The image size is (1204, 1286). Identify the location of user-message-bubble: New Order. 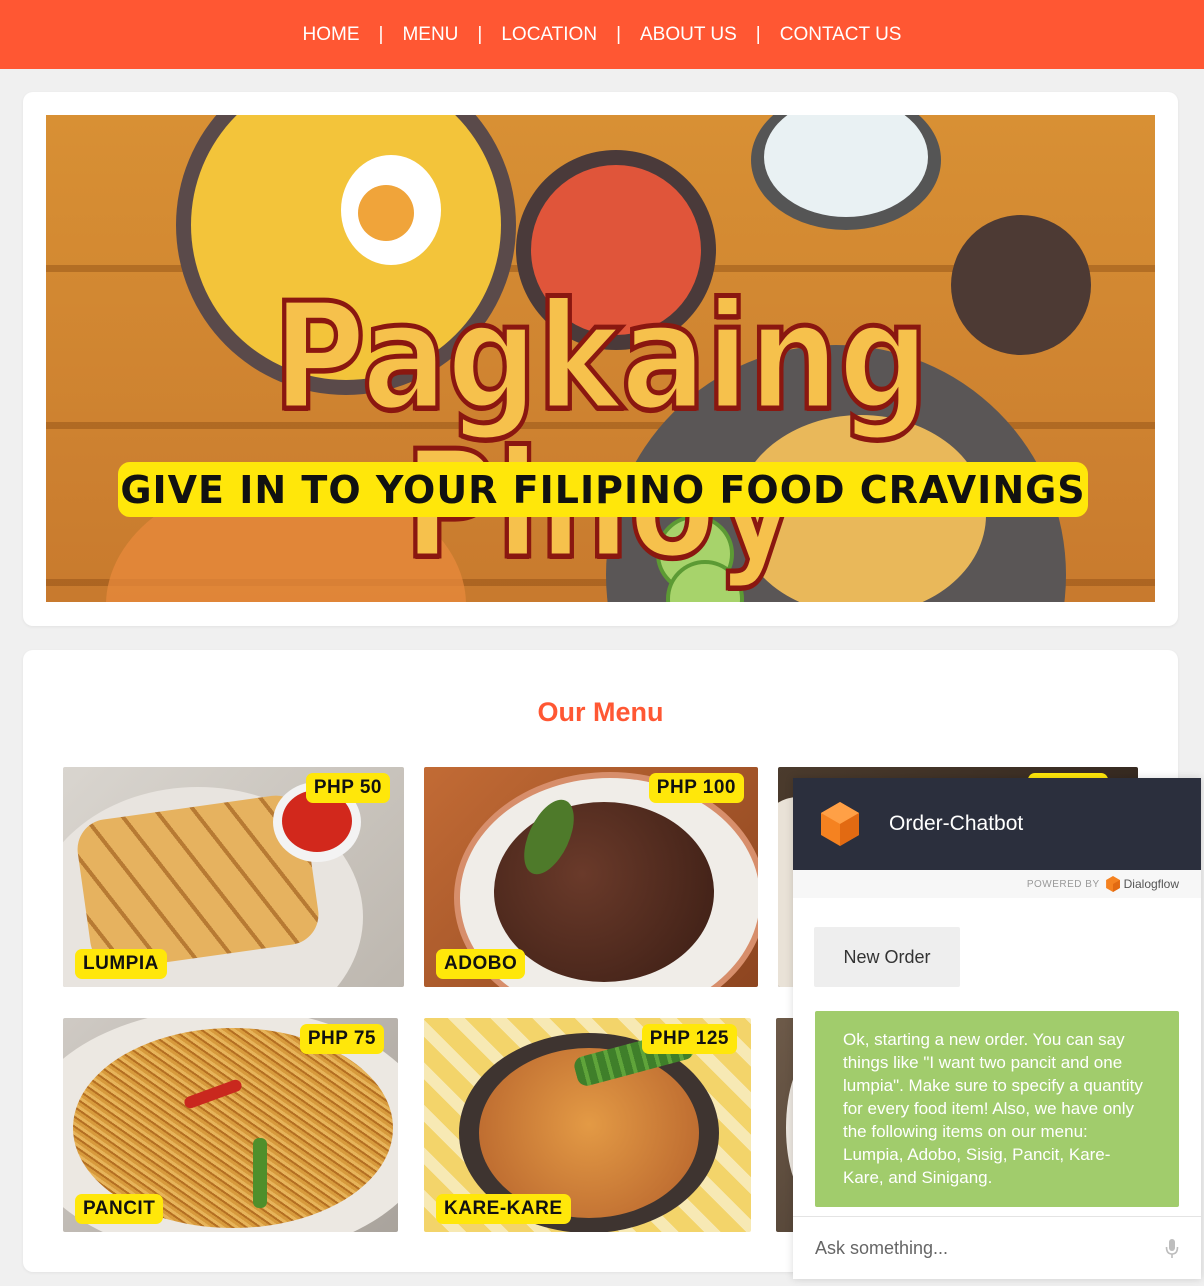
(887, 957).